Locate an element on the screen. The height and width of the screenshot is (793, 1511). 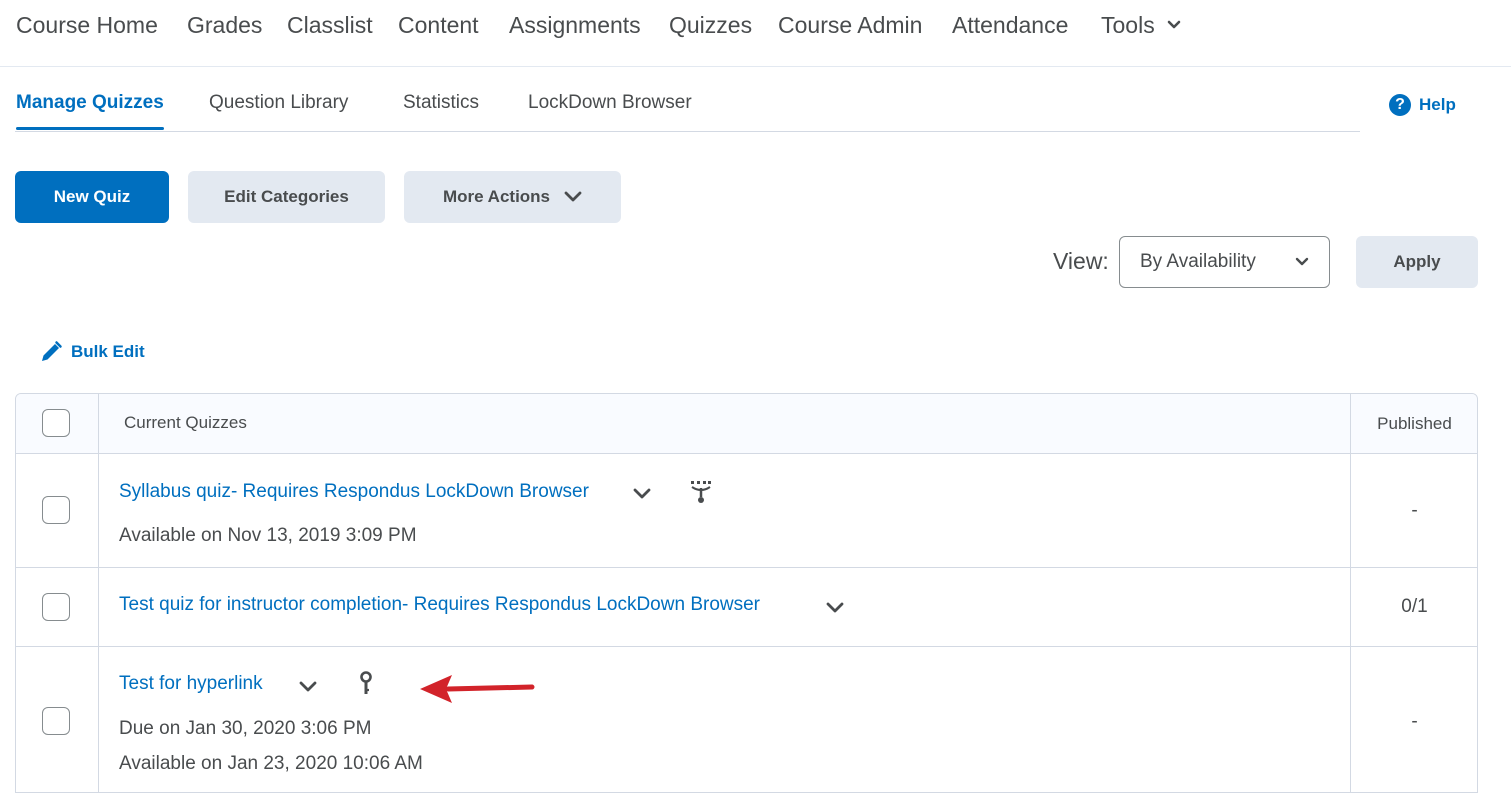
view-label: View: is located at coordinates (1081, 261).